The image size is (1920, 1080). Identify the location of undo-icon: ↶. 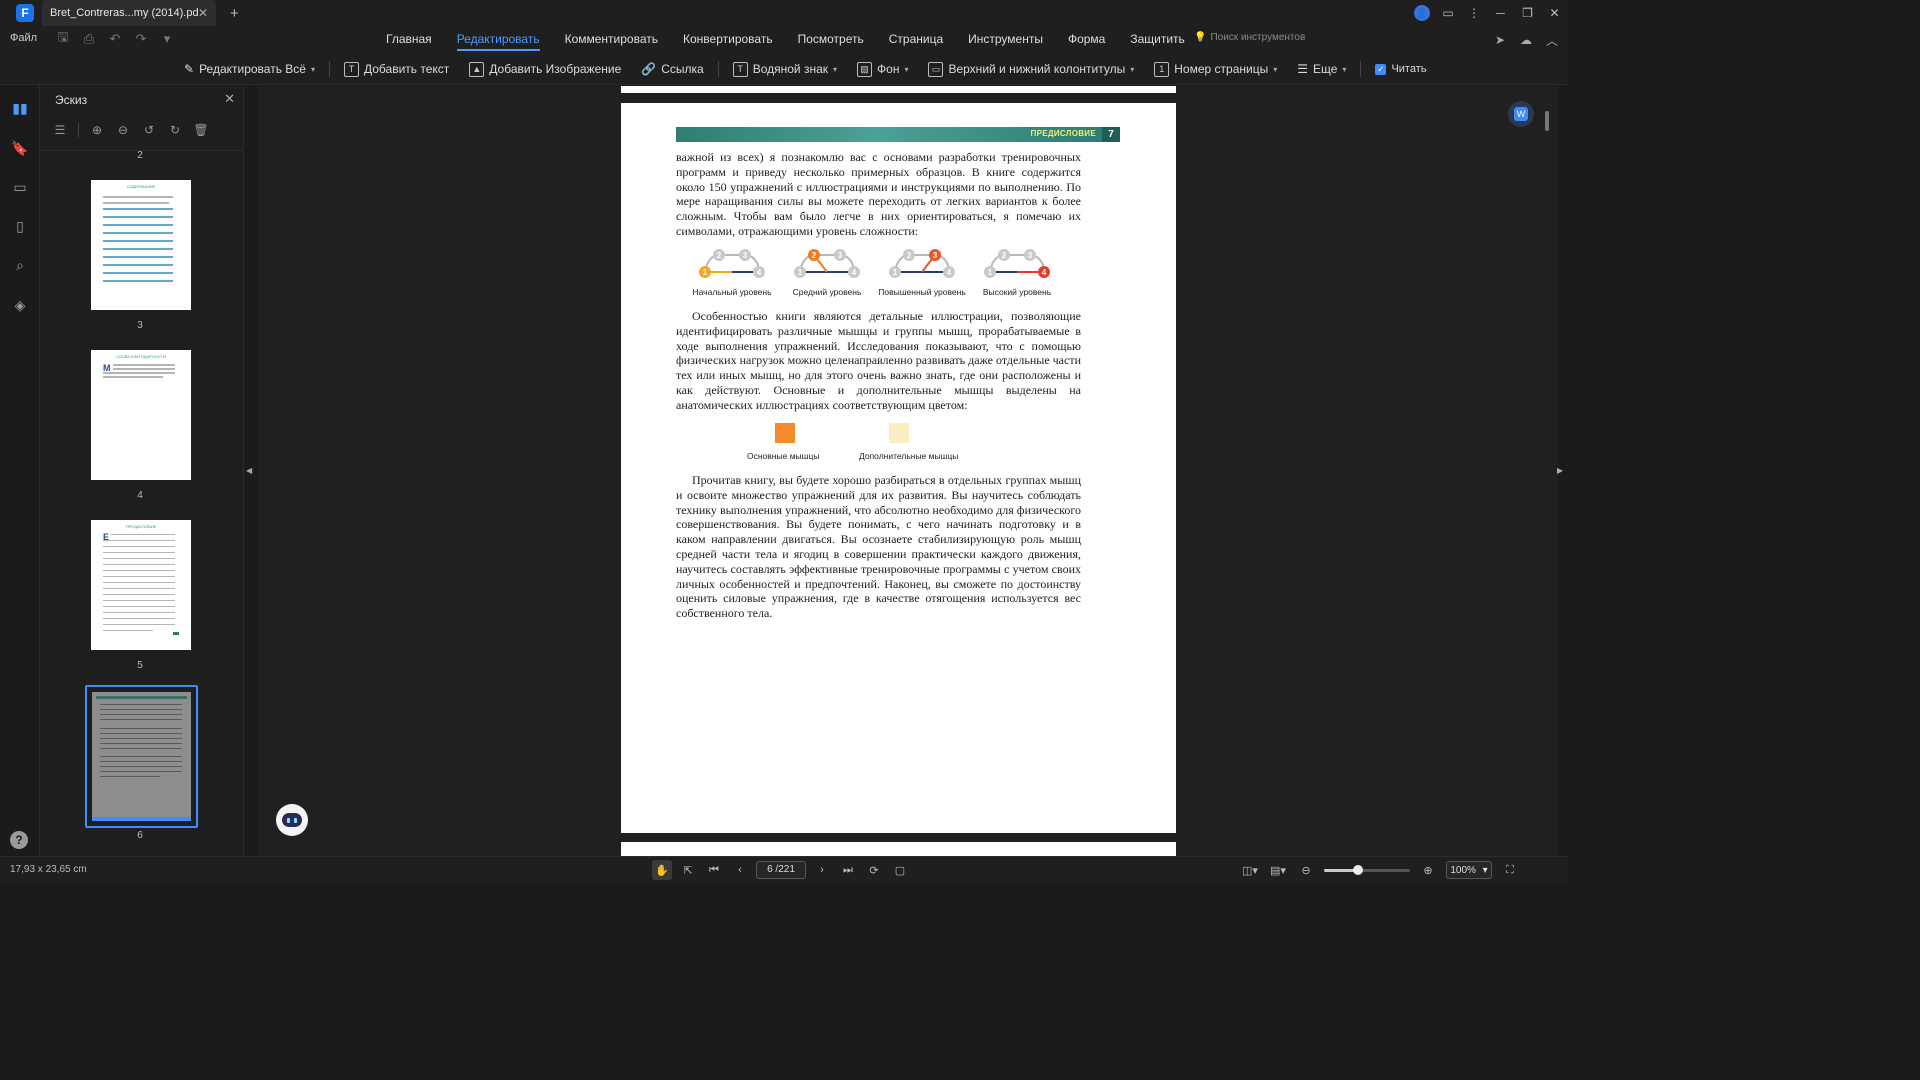
(115, 39).